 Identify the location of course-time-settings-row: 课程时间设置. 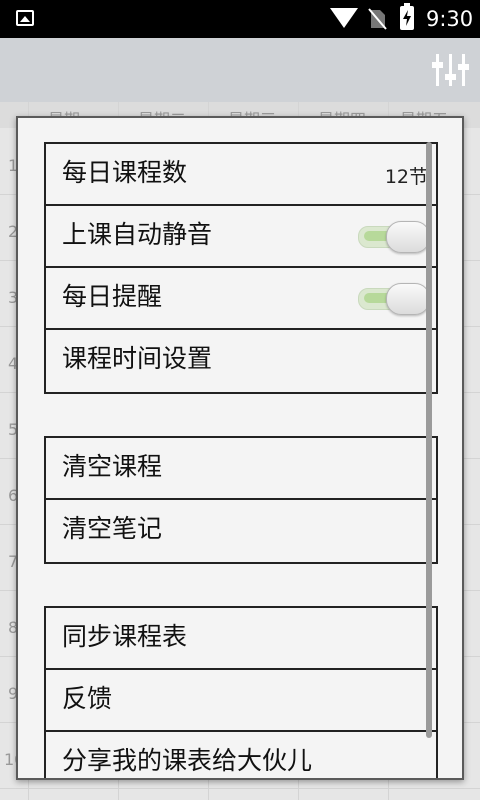
(241, 361).